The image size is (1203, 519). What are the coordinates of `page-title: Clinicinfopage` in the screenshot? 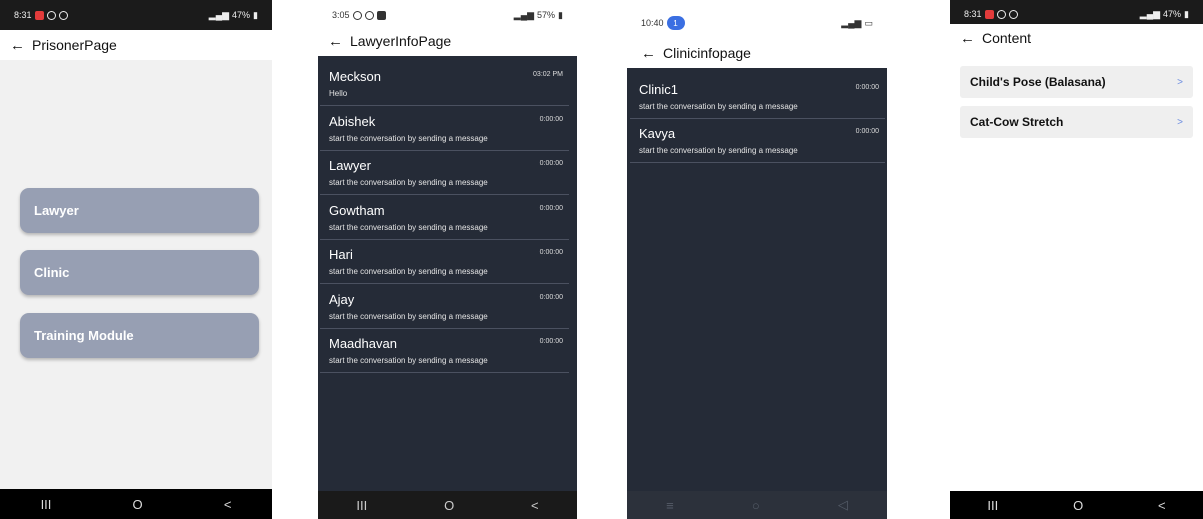 It's located at (707, 53).